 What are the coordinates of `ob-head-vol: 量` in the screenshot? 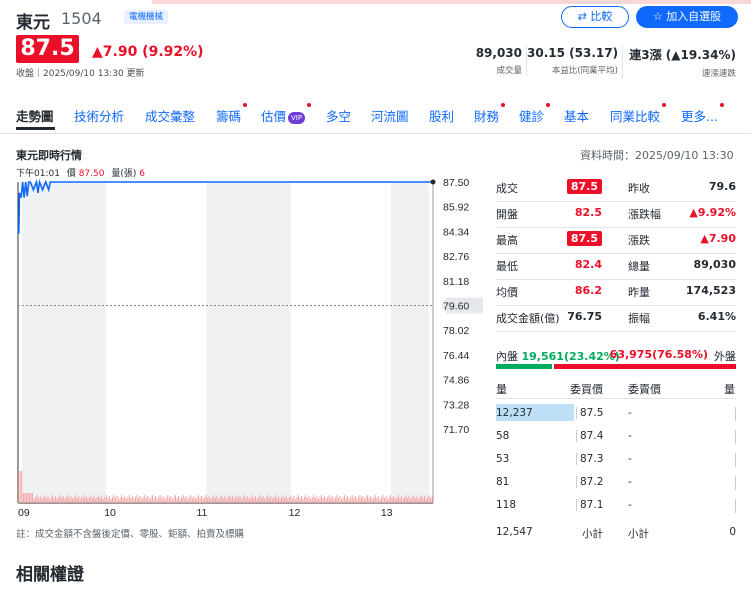 It's located at (501, 389).